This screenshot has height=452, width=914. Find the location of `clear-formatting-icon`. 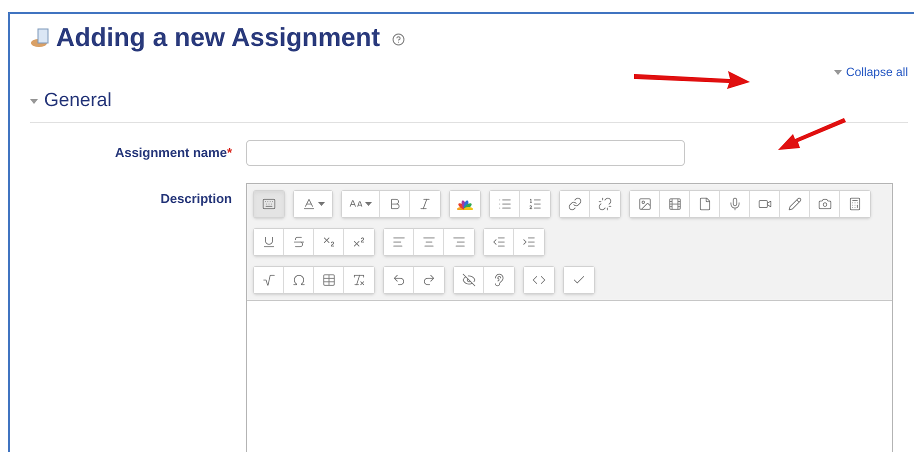

clear-formatting-icon is located at coordinates (359, 279).